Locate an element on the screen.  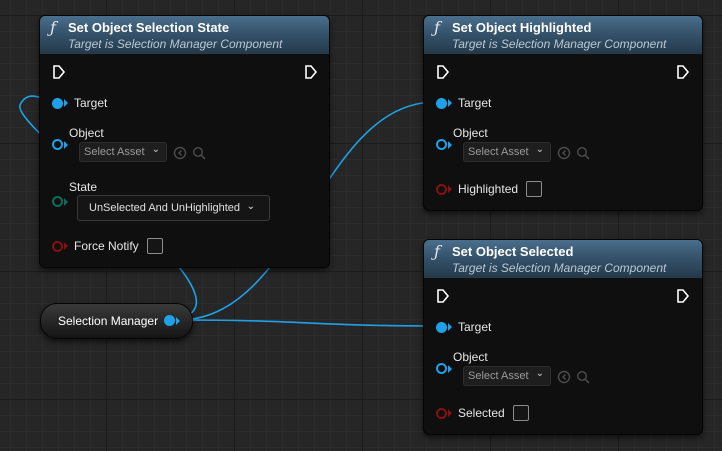
state-value: UnSelected And UnHighlighted is located at coordinates (165, 208).